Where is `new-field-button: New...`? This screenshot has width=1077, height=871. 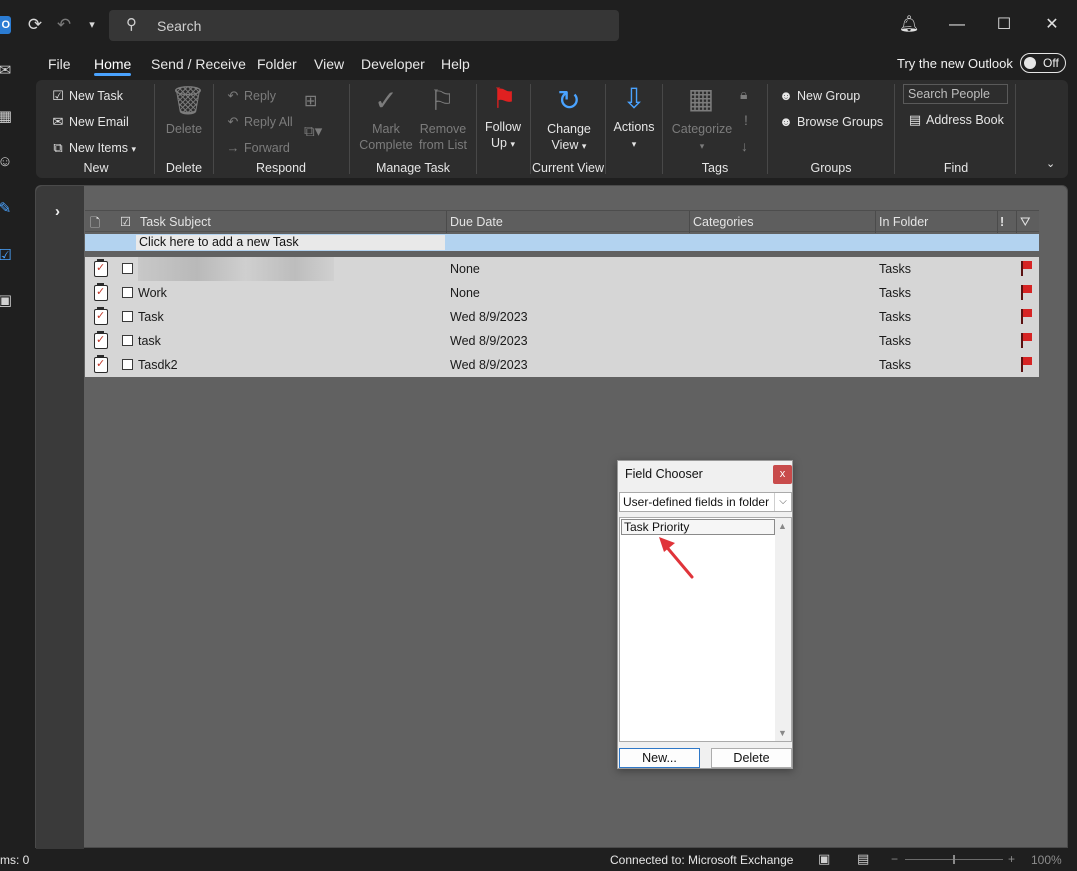
new-field-button: New... is located at coordinates (659, 758).